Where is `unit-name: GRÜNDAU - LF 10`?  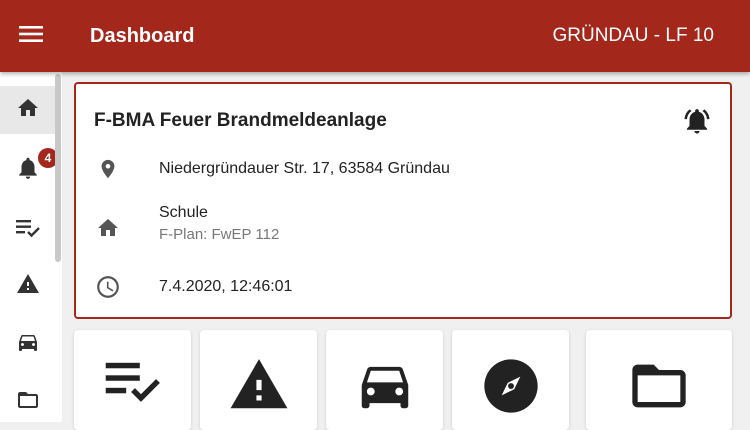
unit-name: GRÜNDAU - LF 10 is located at coordinates (633, 35).